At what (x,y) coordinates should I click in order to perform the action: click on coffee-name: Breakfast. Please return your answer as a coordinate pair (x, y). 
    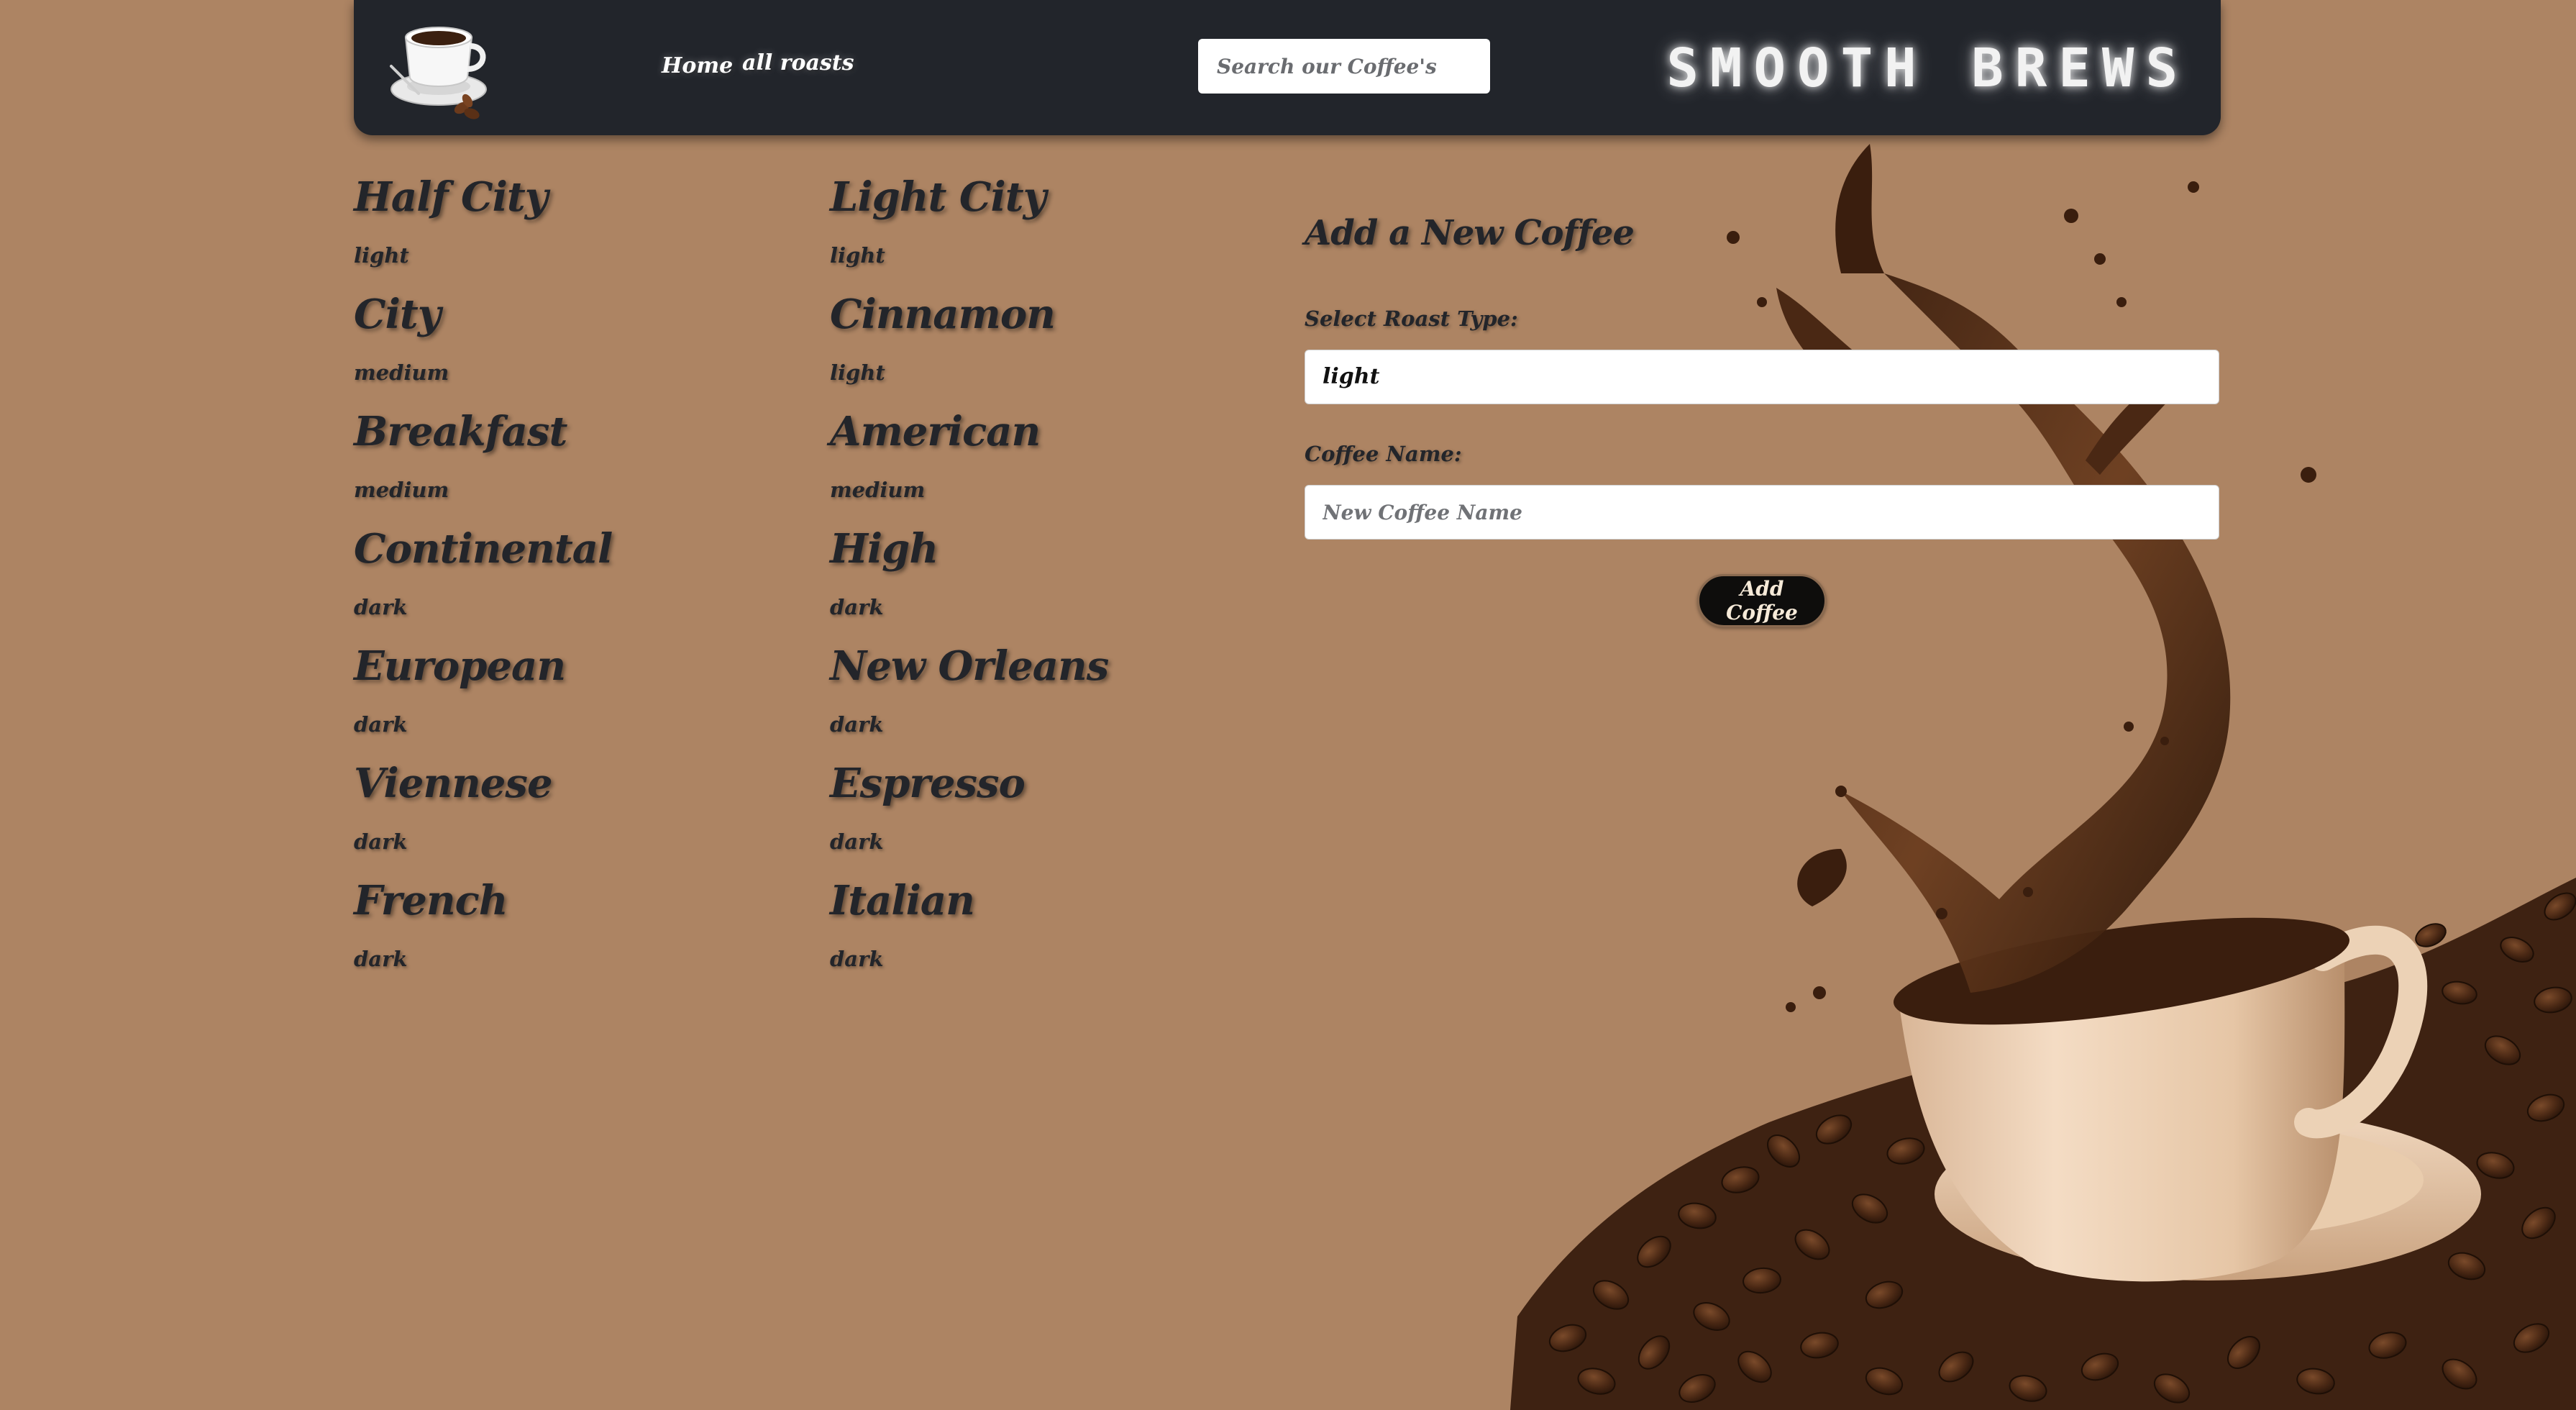
    Looking at the image, I should click on (460, 431).